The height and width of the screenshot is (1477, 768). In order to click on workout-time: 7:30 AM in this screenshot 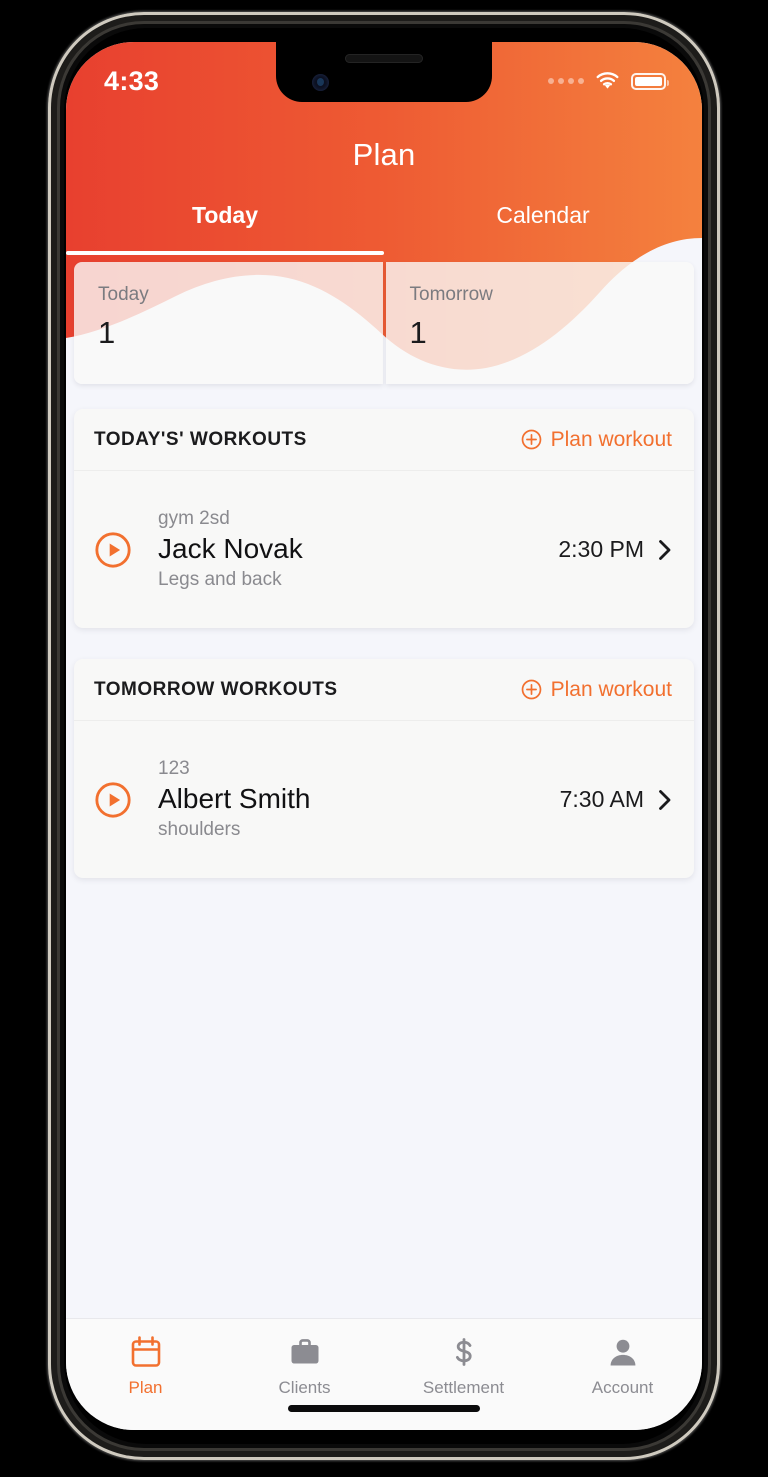, I will do `click(601, 799)`.